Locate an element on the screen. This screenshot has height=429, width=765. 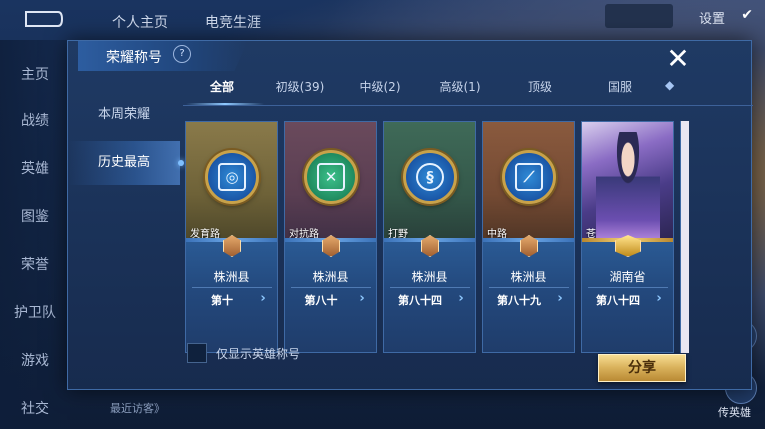
title-card: § 打野 株洲县 第八十四 › is located at coordinates (429, 237).